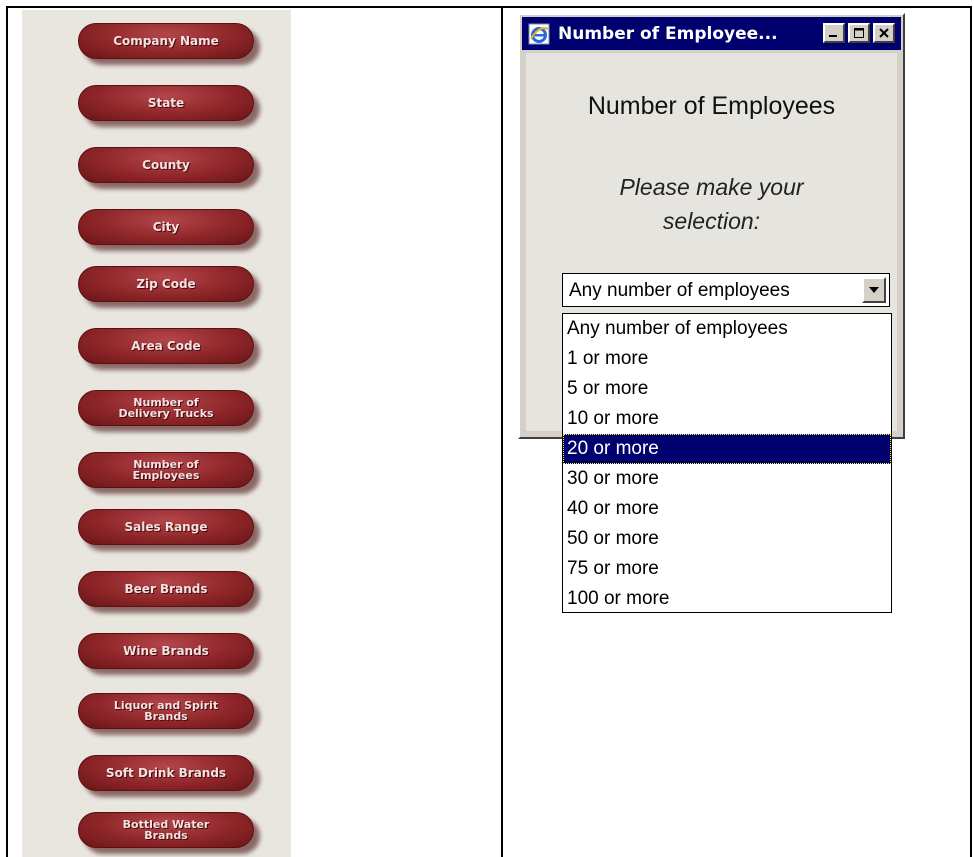  What do you see at coordinates (711, 106) in the screenshot?
I see `popup-heading: Number of Employees` at bounding box center [711, 106].